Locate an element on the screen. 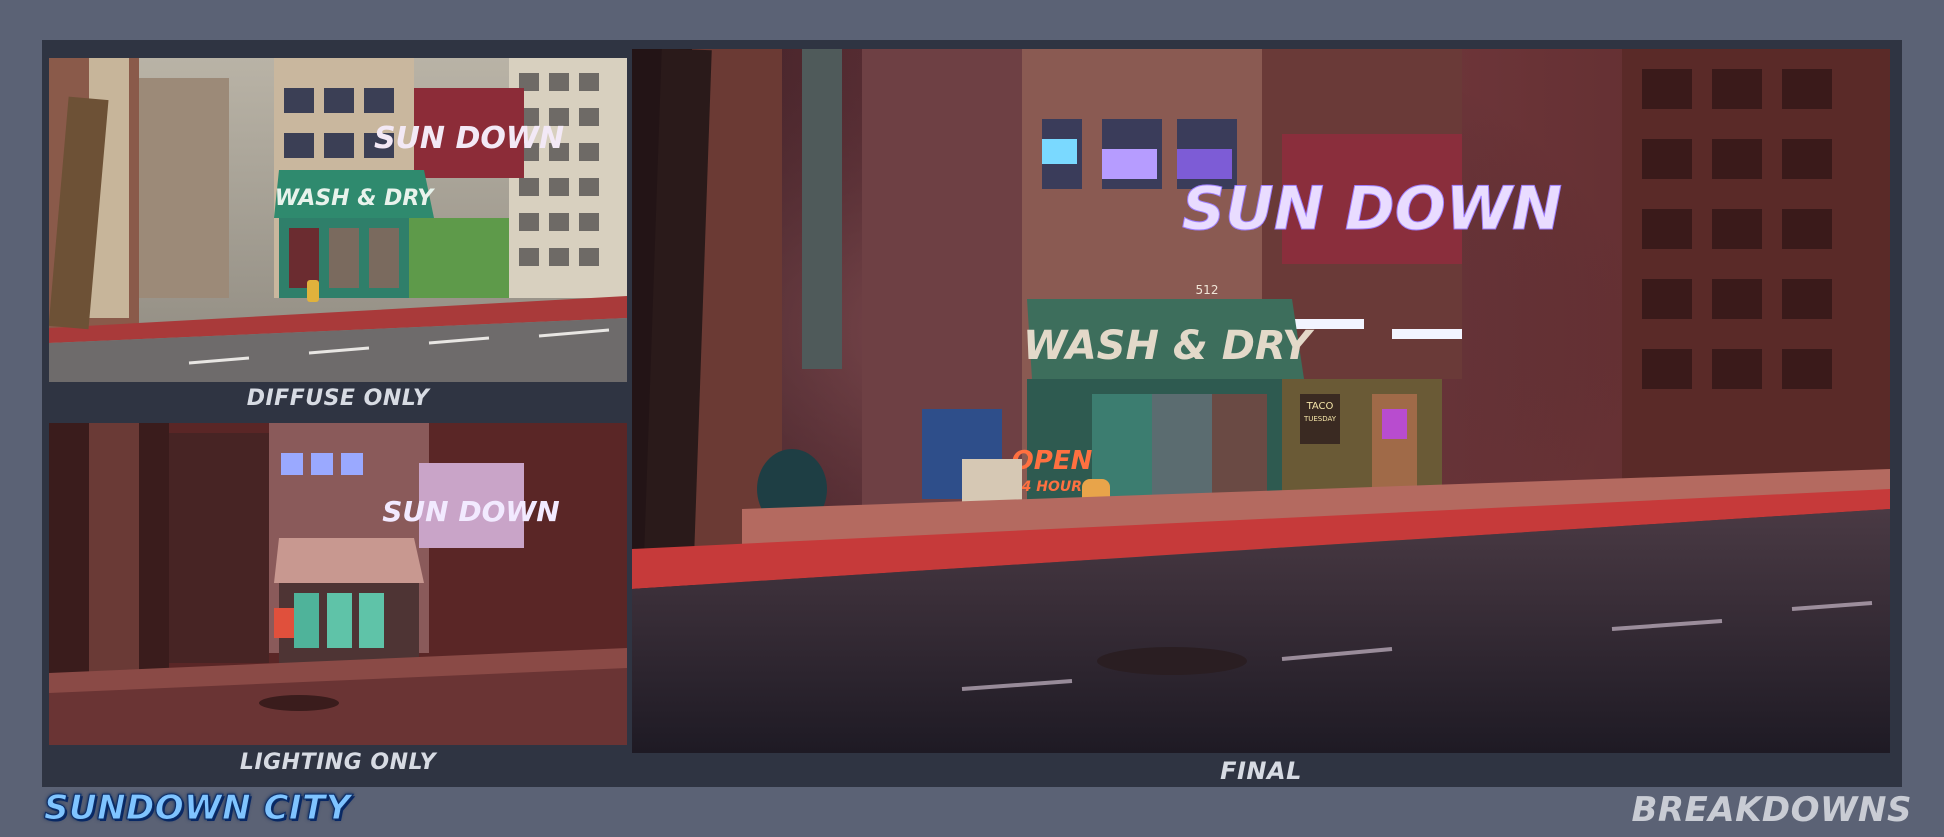 The height and width of the screenshot is (837, 1944). taco-tuesday-sign: TUESDAY is located at coordinates (1320, 419).